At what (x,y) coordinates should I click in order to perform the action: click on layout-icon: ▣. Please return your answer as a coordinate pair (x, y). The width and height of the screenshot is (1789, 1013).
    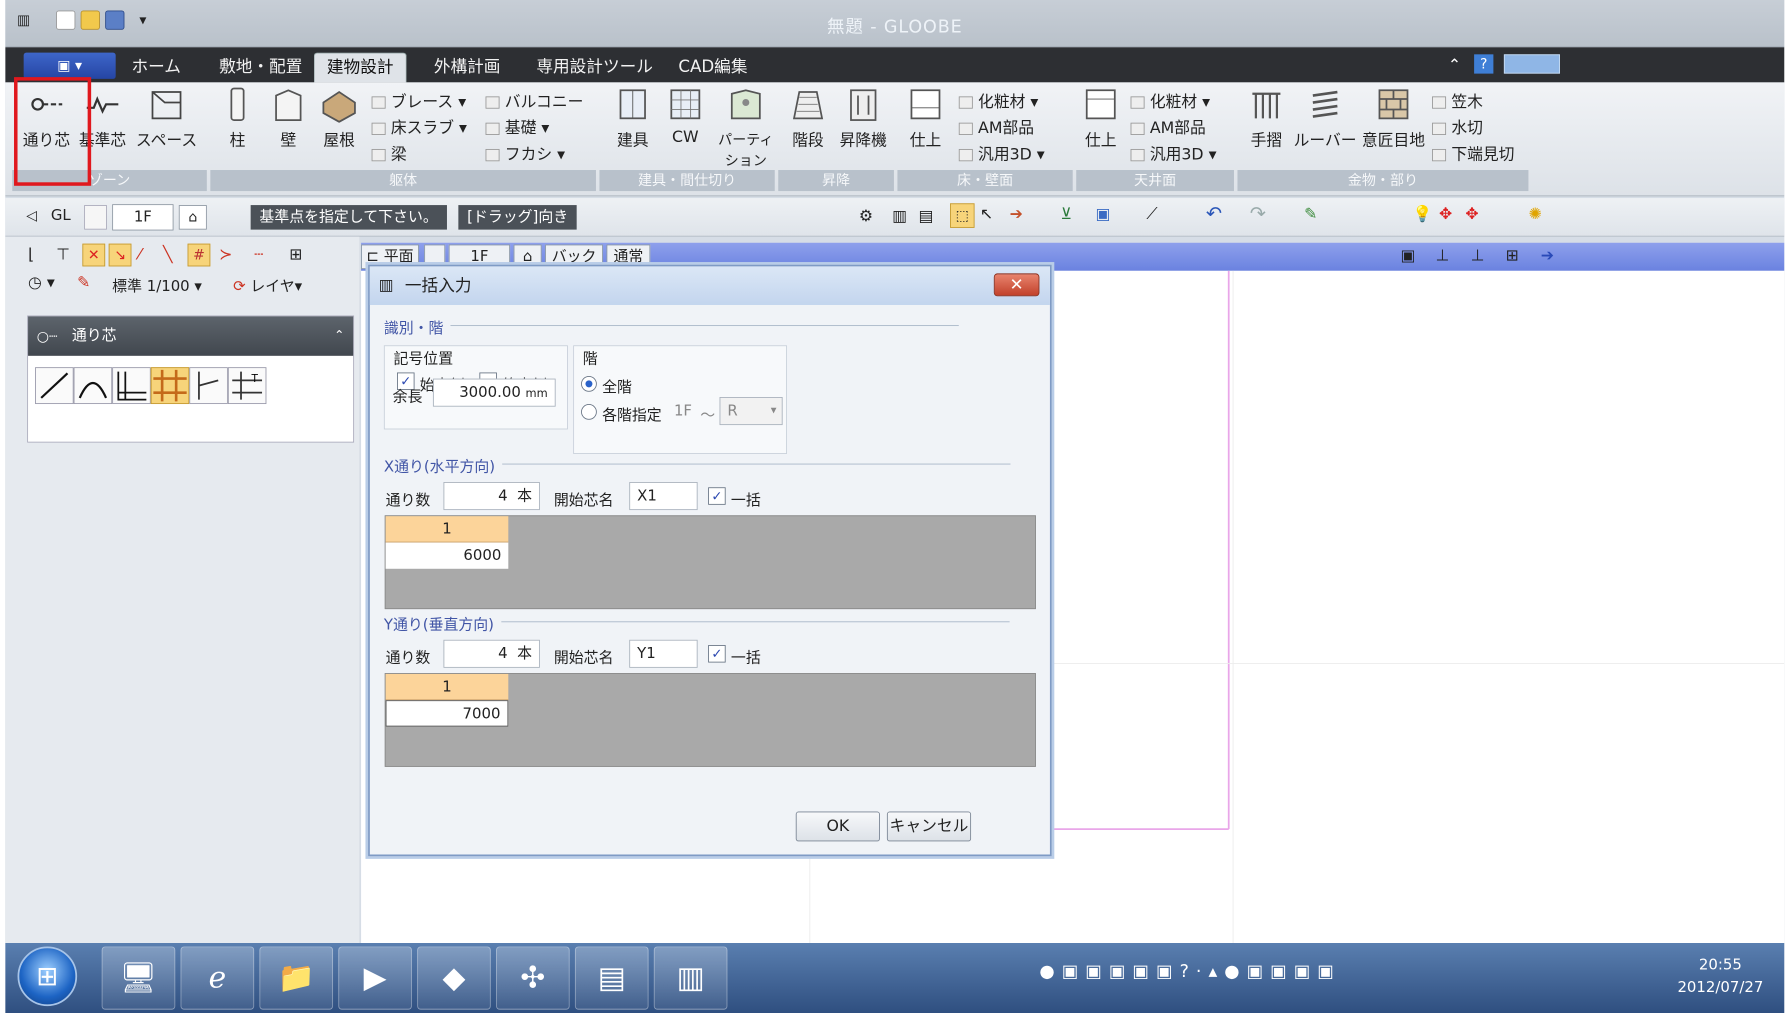
    Looking at the image, I should click on (1407, 255).